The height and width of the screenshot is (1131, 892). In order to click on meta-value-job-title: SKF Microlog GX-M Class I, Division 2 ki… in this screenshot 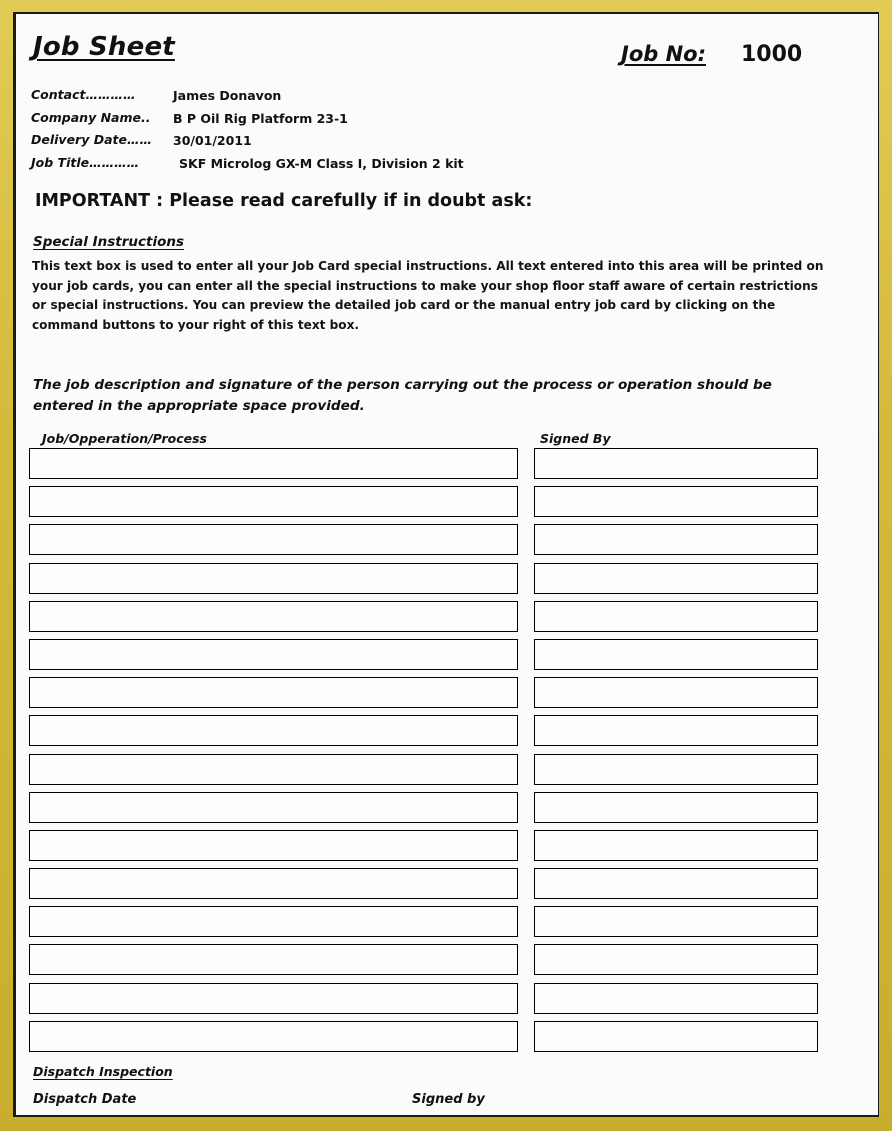, I will do `click(321, 163)`.